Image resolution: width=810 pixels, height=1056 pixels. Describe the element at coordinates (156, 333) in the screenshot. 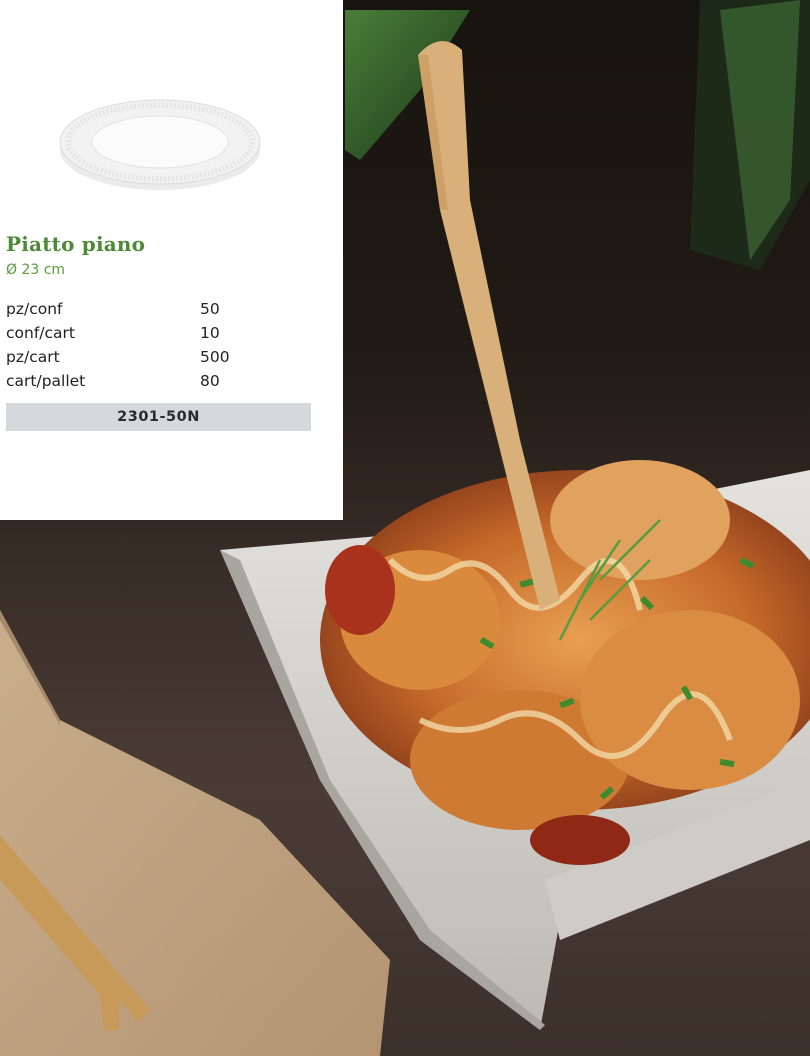

I see `spec-row: conf/cart 10` at that location.